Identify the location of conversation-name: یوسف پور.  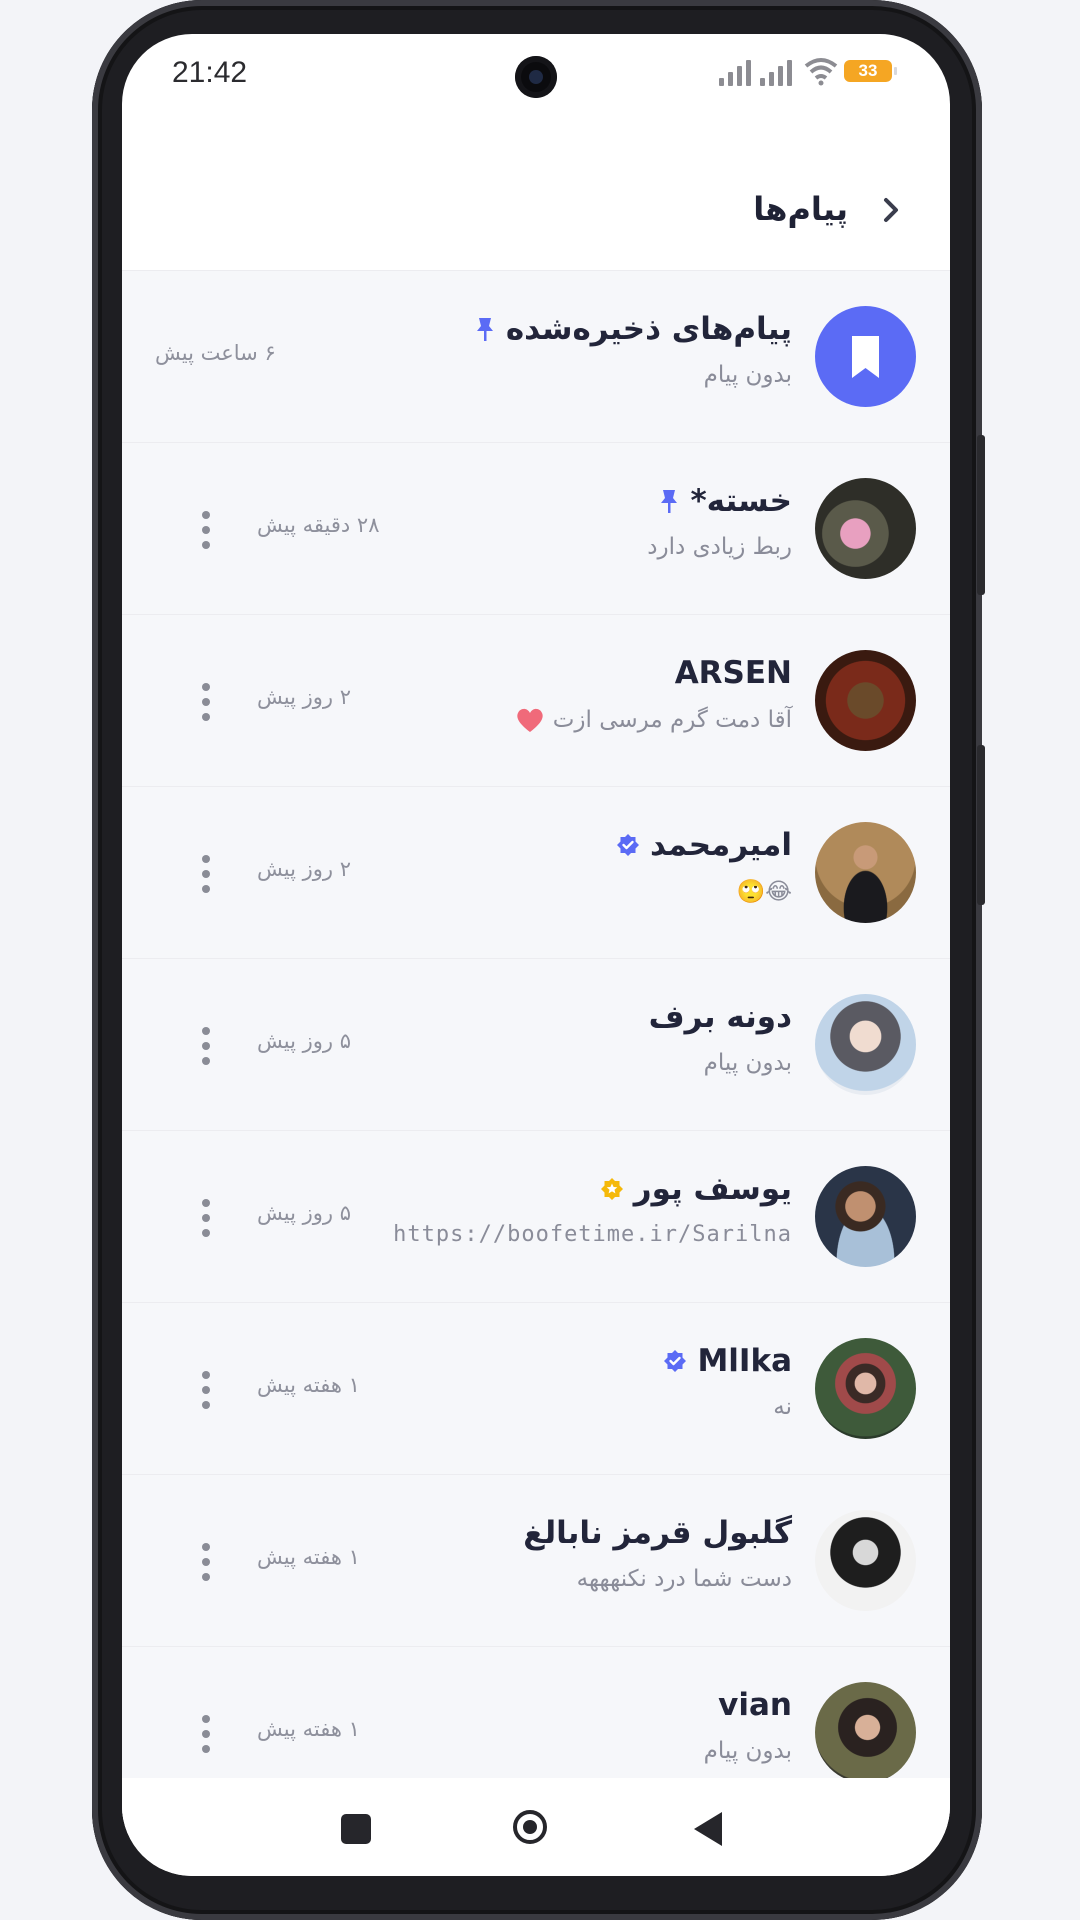
(712, 1189).